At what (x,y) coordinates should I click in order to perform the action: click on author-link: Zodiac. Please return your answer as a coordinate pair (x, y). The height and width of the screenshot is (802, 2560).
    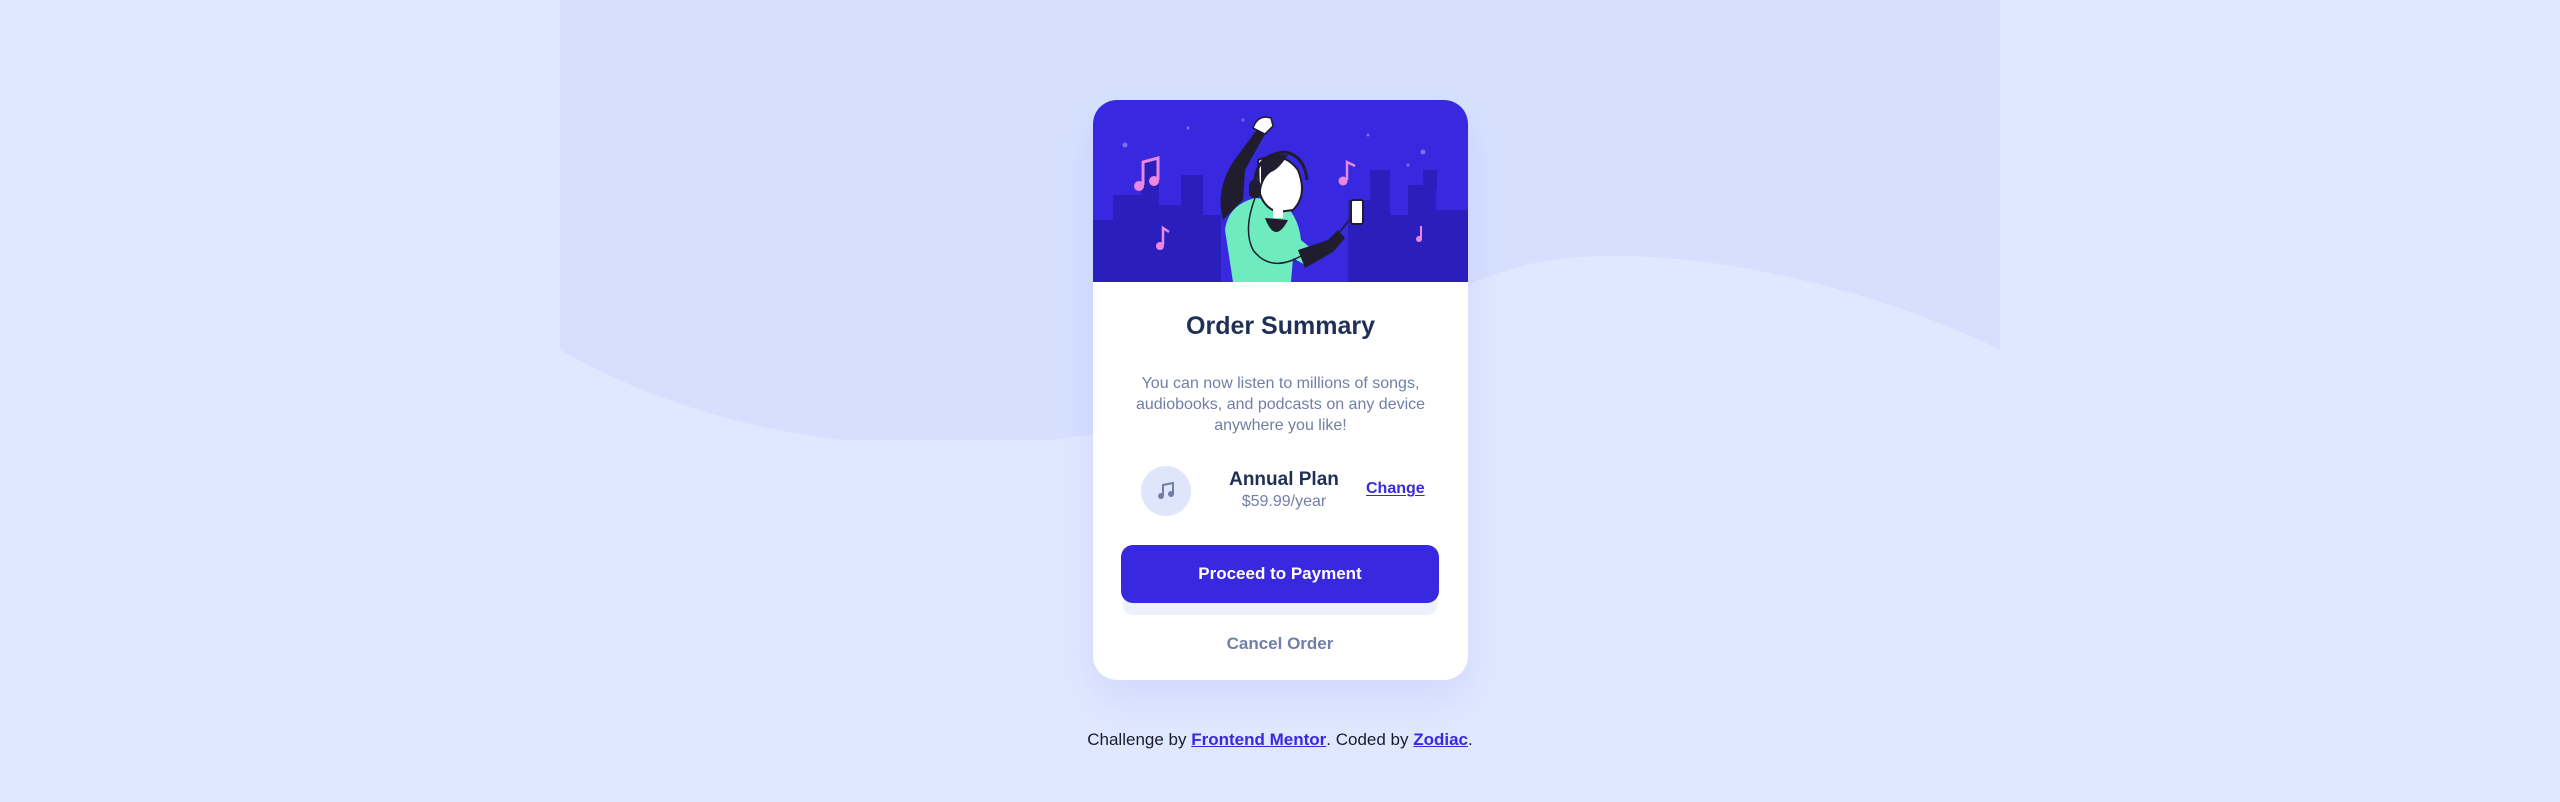
    Looking at the image, I should click on (1440, 739).